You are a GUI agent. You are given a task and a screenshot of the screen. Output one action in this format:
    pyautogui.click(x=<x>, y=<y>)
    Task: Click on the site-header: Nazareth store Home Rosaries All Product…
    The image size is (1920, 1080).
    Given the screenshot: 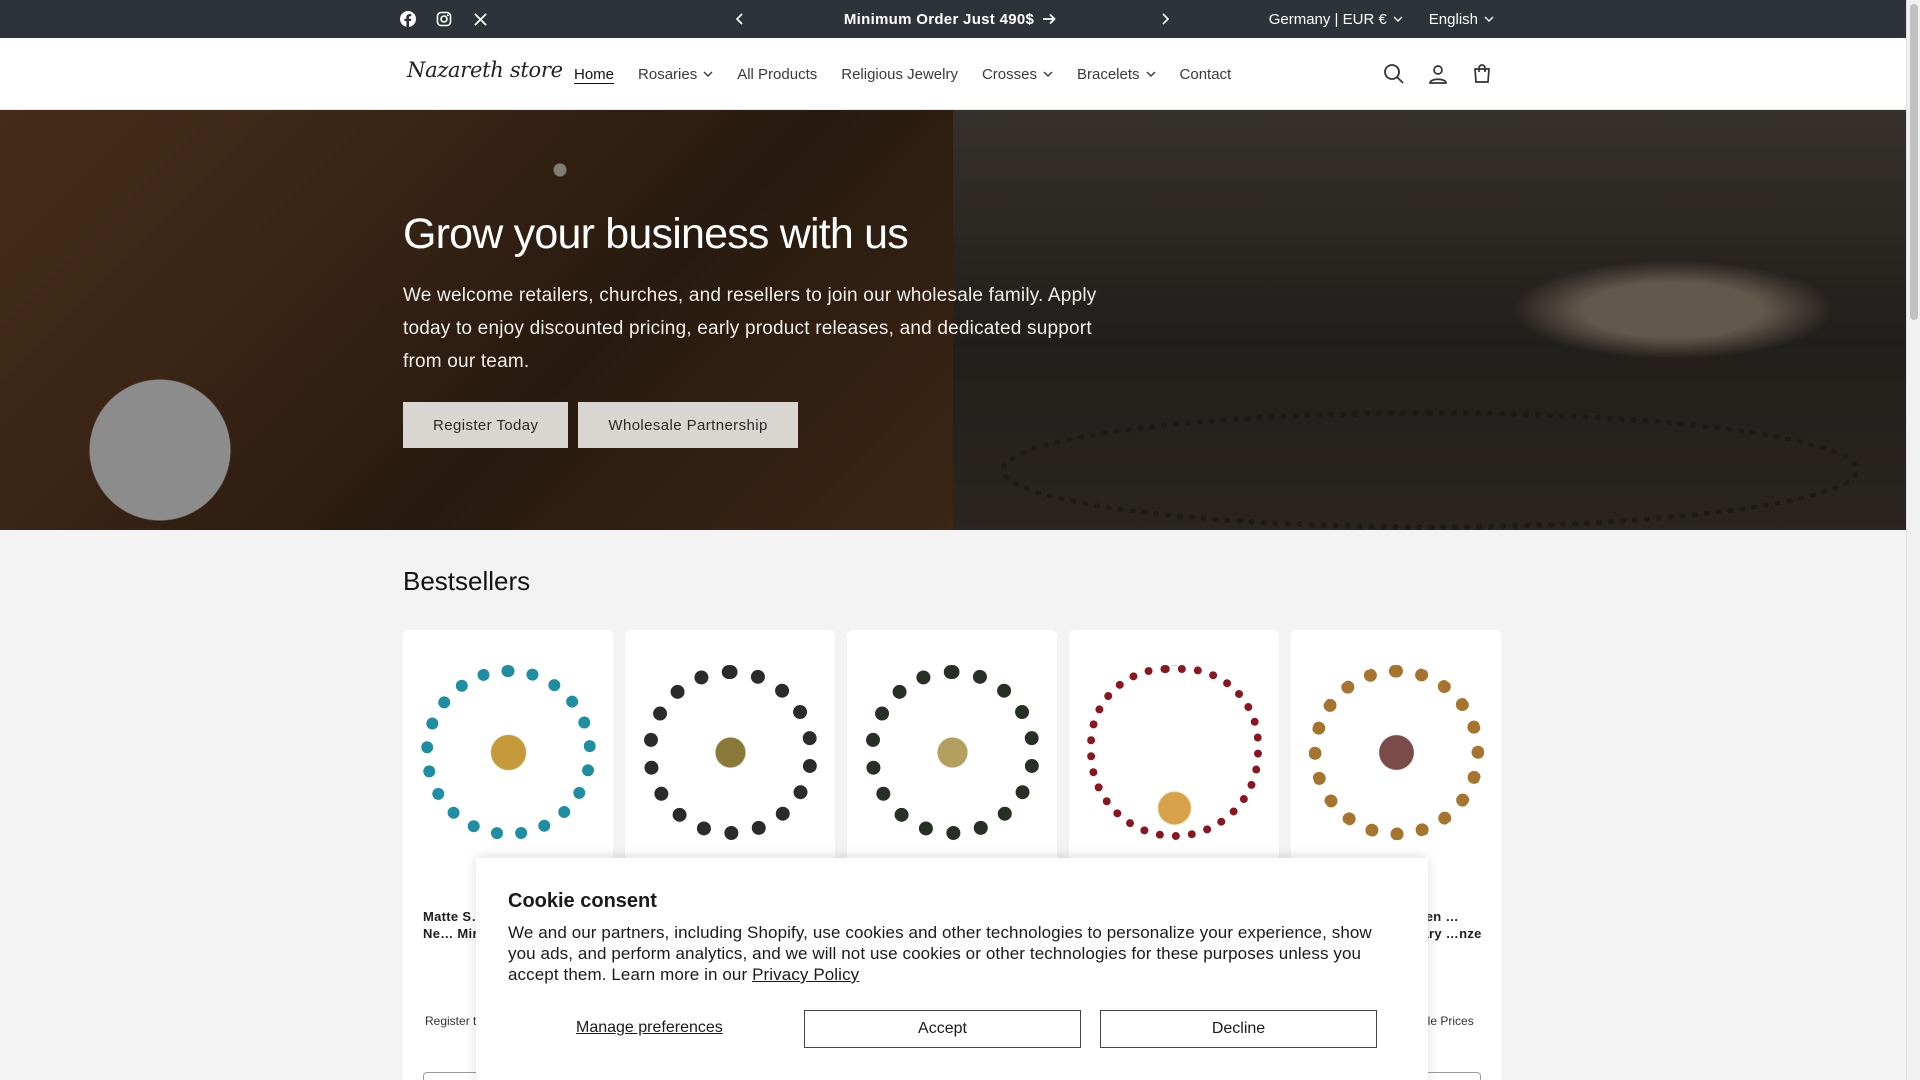 What is the action you would take?
    pyautogui.click(x=953, y=74)
    